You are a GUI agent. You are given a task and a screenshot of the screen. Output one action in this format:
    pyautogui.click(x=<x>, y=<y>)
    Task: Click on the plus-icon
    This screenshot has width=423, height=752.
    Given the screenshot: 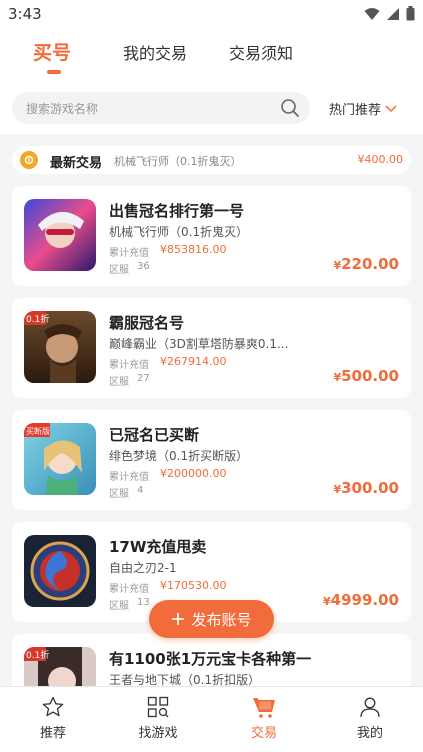 What is the action you would take?
    pyautogui.click(x=178, y=619)
    